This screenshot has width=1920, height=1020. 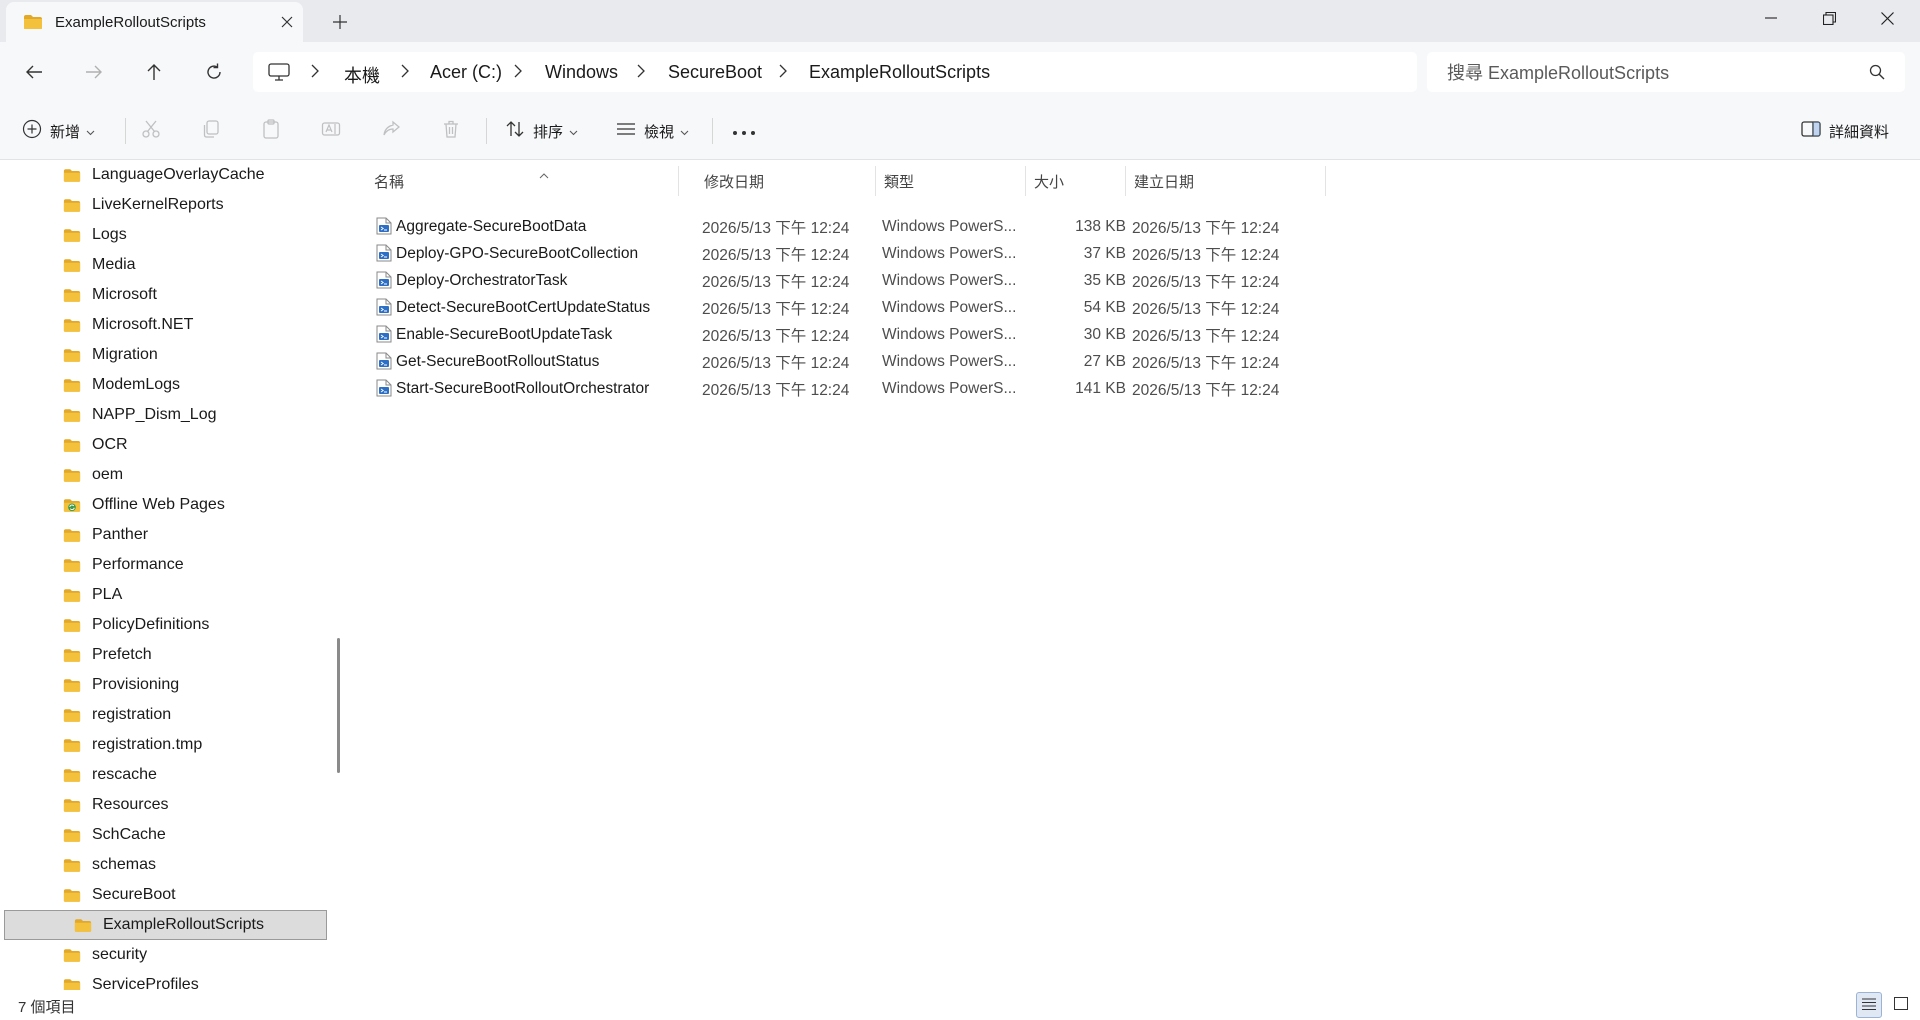 I want to click on paste-button, so click(x=271, y=131).